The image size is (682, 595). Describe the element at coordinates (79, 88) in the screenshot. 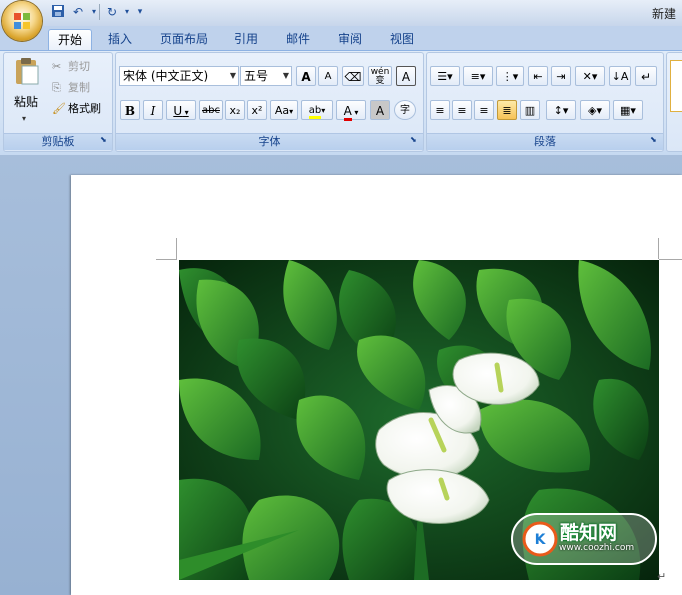

I see `copy-button: 复制` at that location.